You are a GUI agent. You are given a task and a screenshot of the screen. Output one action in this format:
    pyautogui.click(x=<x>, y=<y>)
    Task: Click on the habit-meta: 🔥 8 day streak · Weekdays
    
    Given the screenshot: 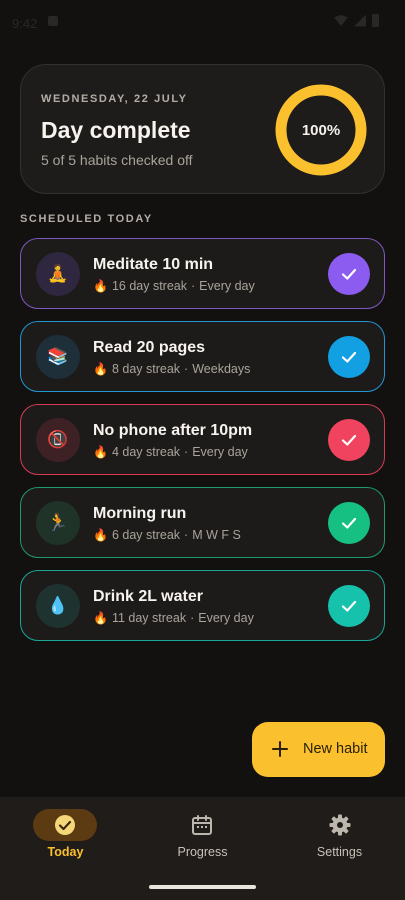 What is the action you would take?
    pyautogui.click(x=171, y=369)
    